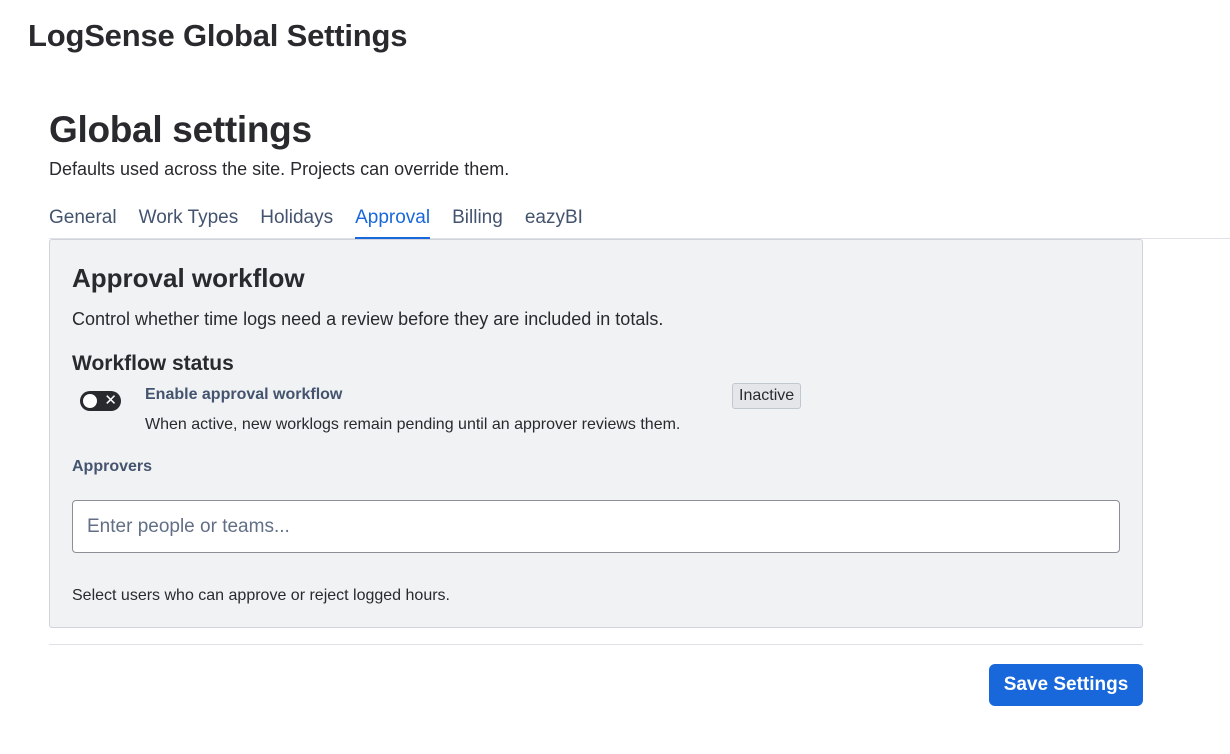 The width and height of the screenshot is (1230, 754). What do you see at coordinates (296, 222) in the screenshot?
I see `tab-holidays: Holidays` at bounding box center [296, 222].